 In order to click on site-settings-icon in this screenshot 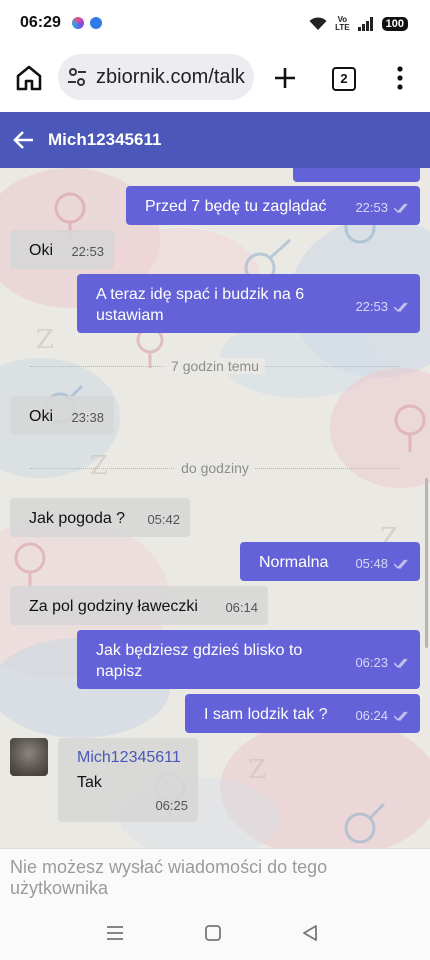, I will do `click(77, 77)`.